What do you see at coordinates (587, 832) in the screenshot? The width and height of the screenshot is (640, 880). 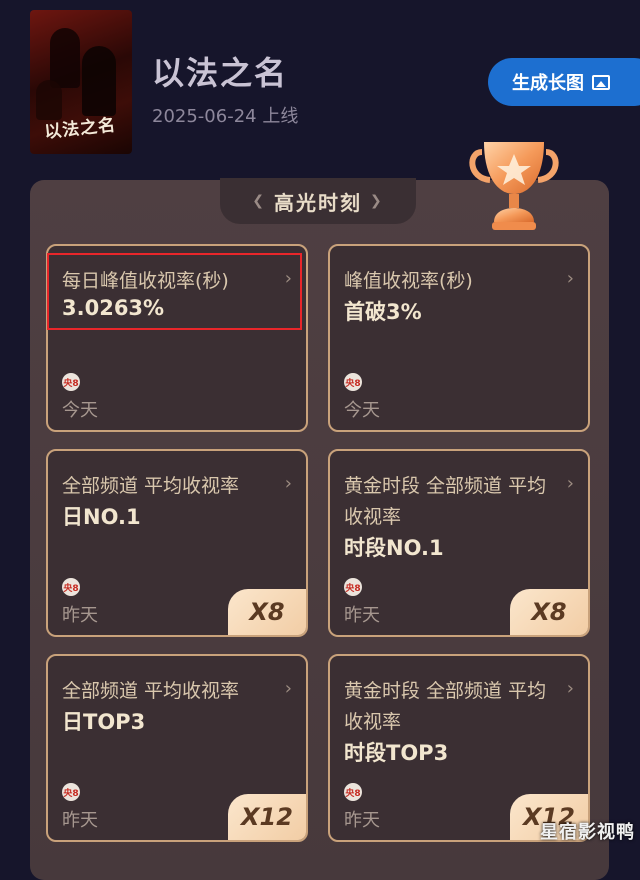 I see `watermark: 星宿影视鸭` at bounding box center [587, 832].